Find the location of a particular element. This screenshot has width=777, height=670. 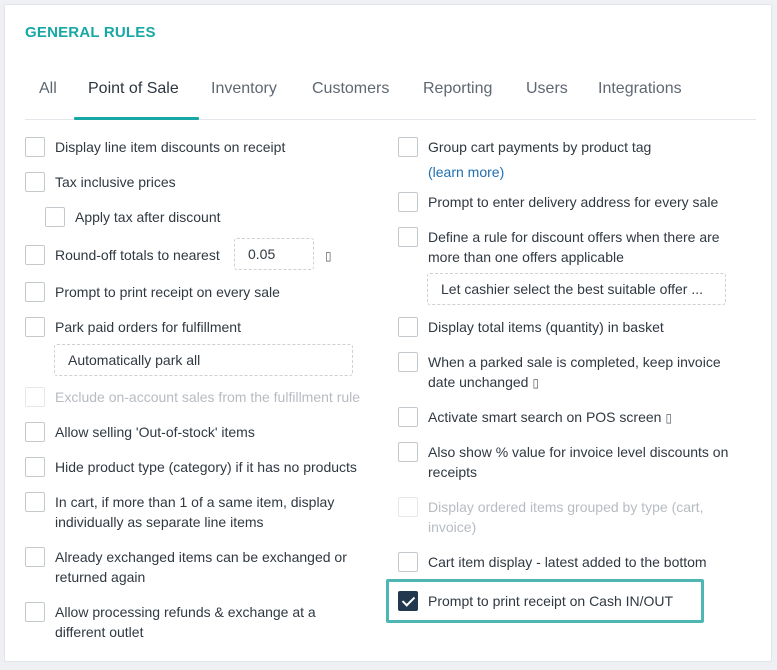

checkbox-smart-search is located at coordinates (408, 417).